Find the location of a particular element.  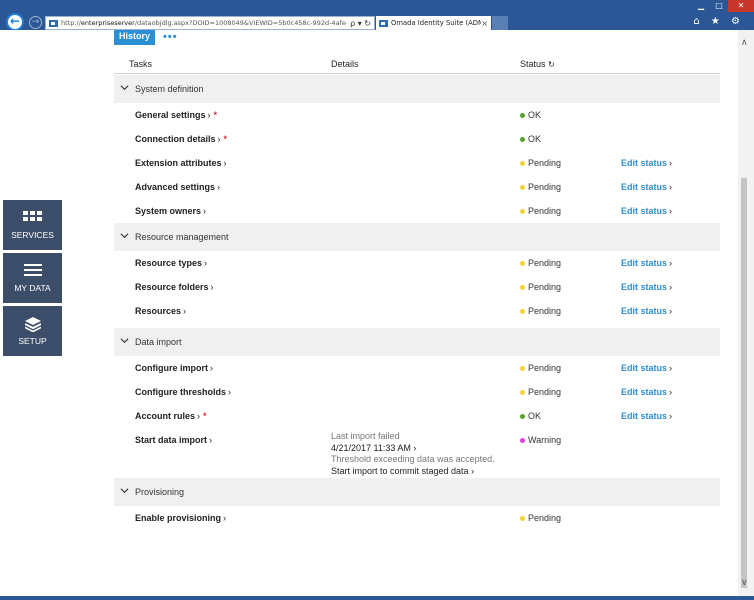

side-navigation: SERVICES MY DATA SETUP is located at coordinates (32, 279).